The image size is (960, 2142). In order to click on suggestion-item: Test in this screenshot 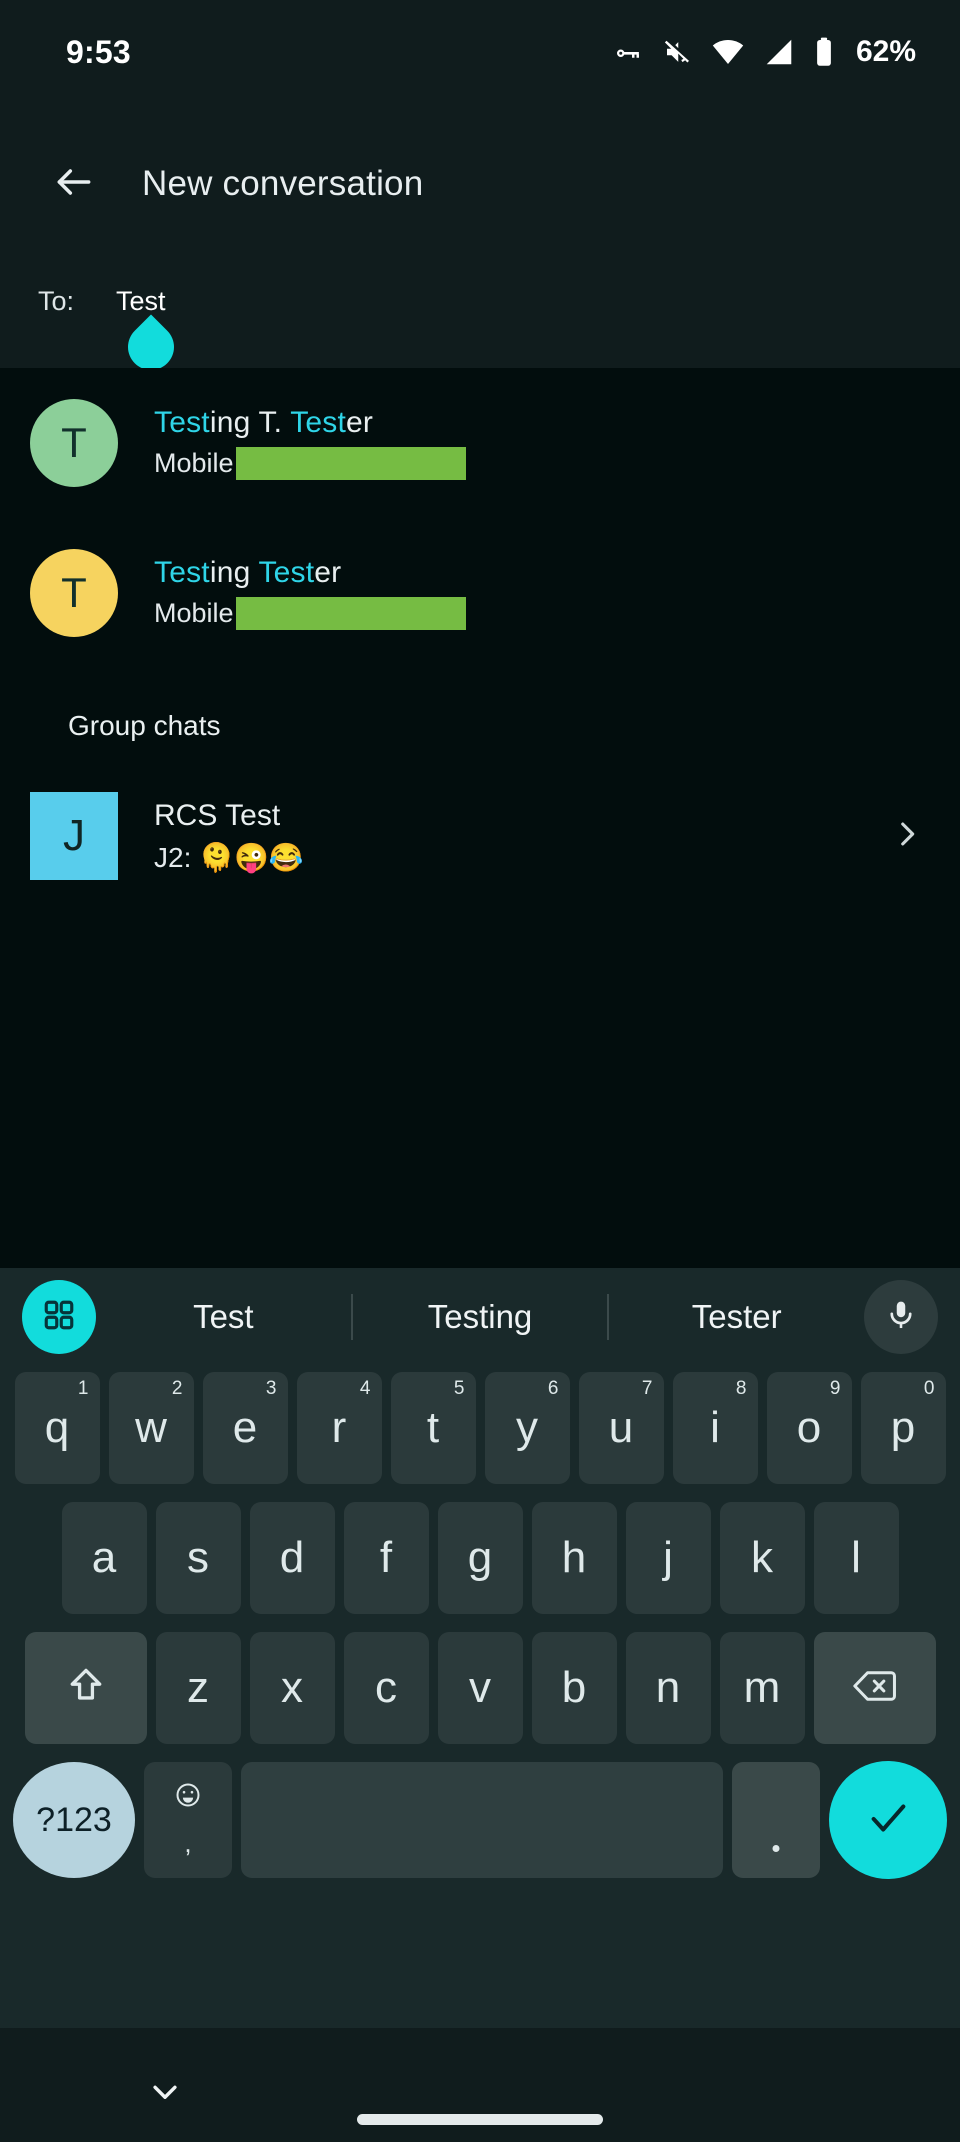, I will do `click(223, 1317)`.